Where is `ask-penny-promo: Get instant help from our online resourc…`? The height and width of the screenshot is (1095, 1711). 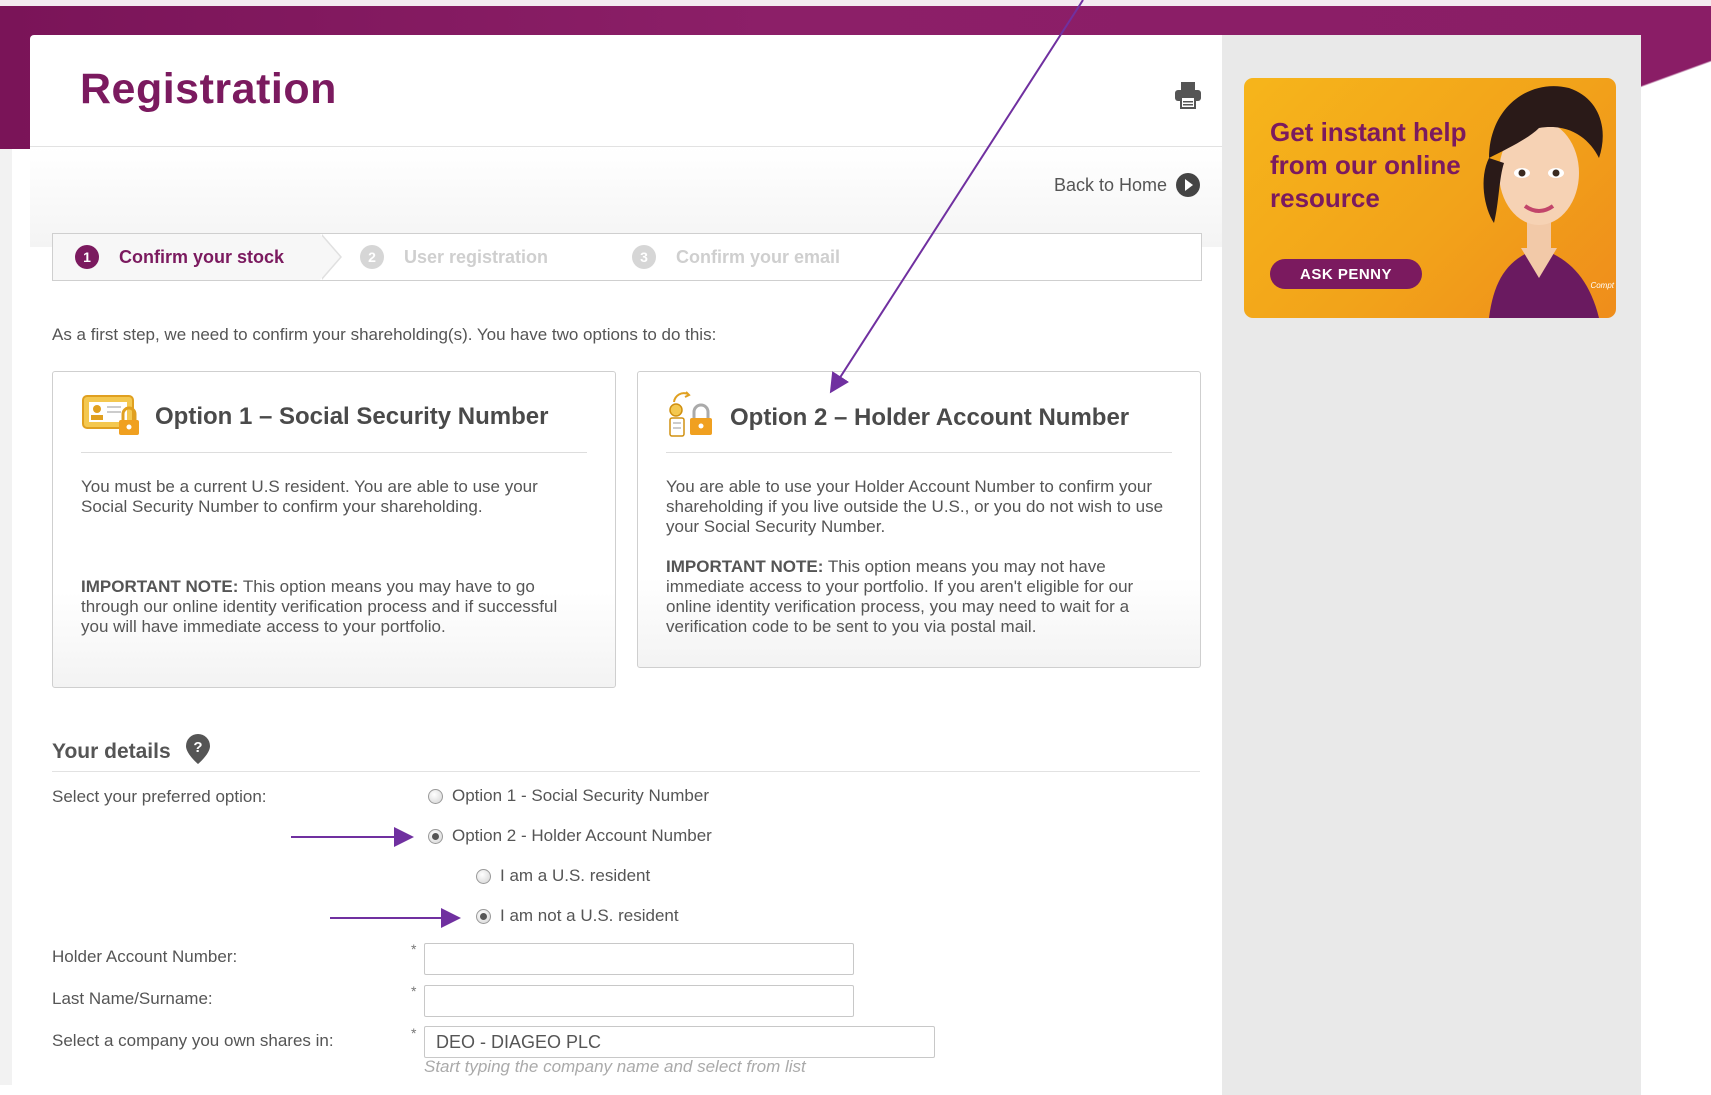
ask-penny-promo: Get instant help from our online resourc… is located at coordinates (1430, 198).